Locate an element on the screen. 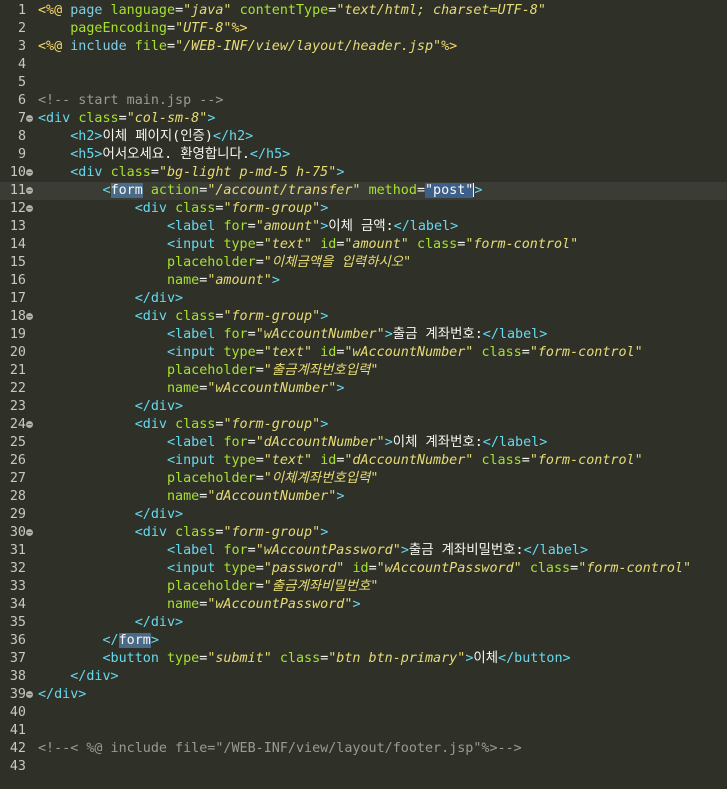 This screenshot has height=789, width=727. code-line: 27 placeholder="이체계좌번호입력" is located at coordinates (363, 479).